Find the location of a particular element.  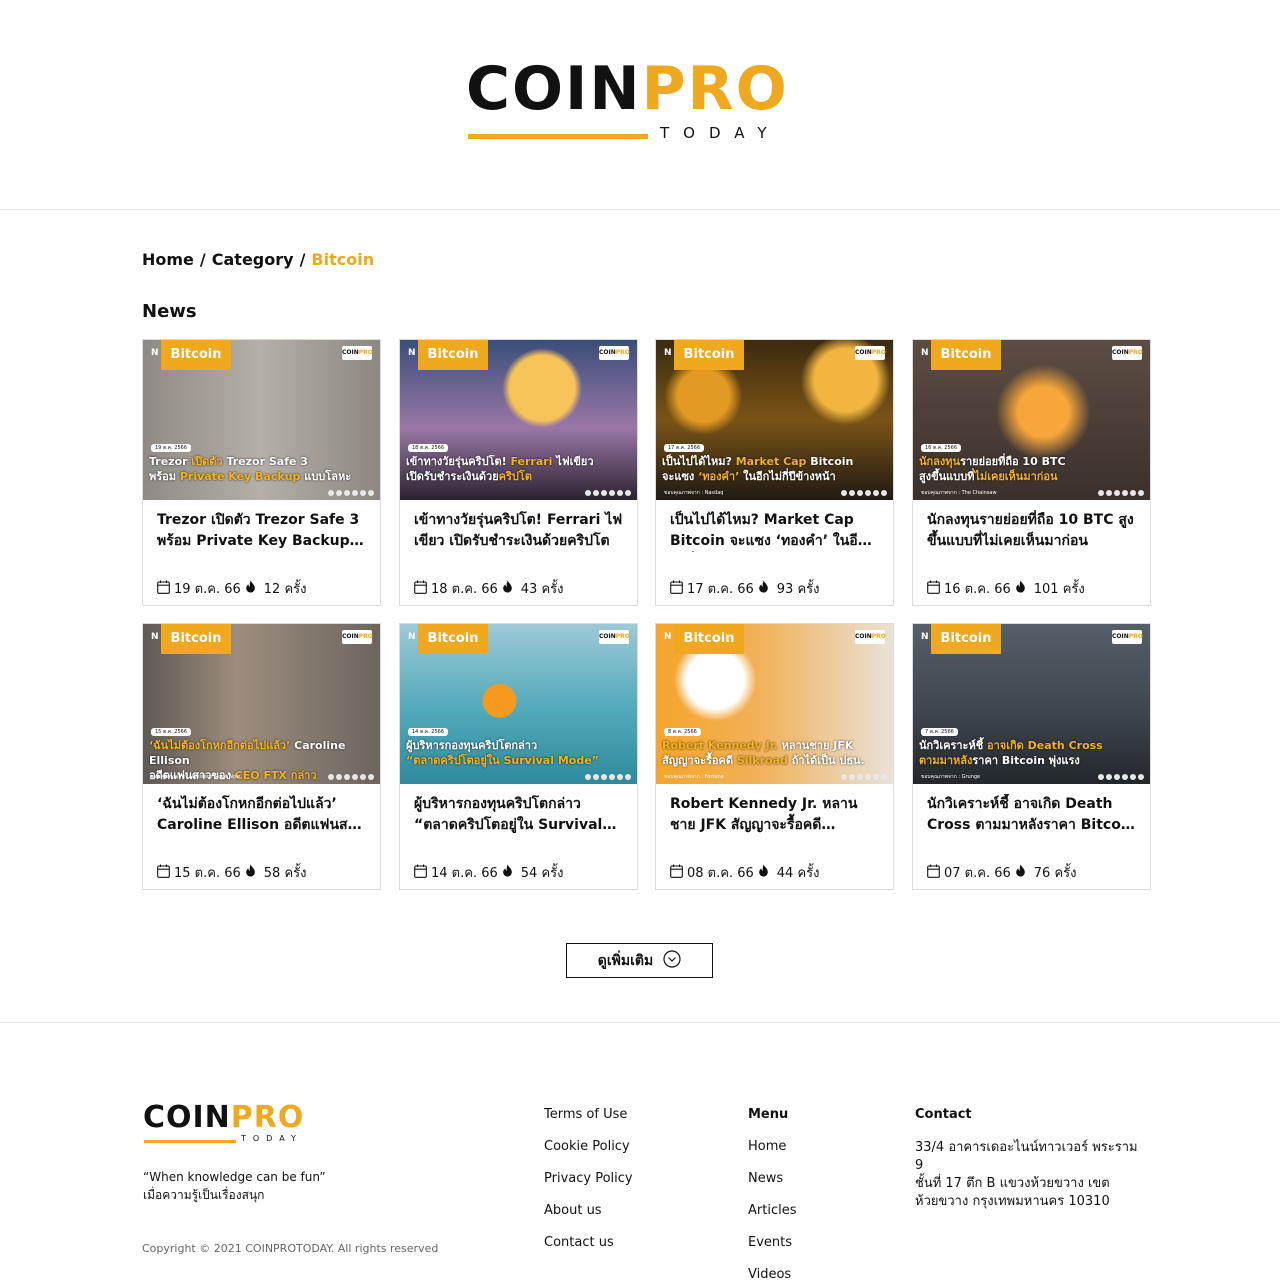

footer-menu-home: Home is located at coordinates (772, 1155).